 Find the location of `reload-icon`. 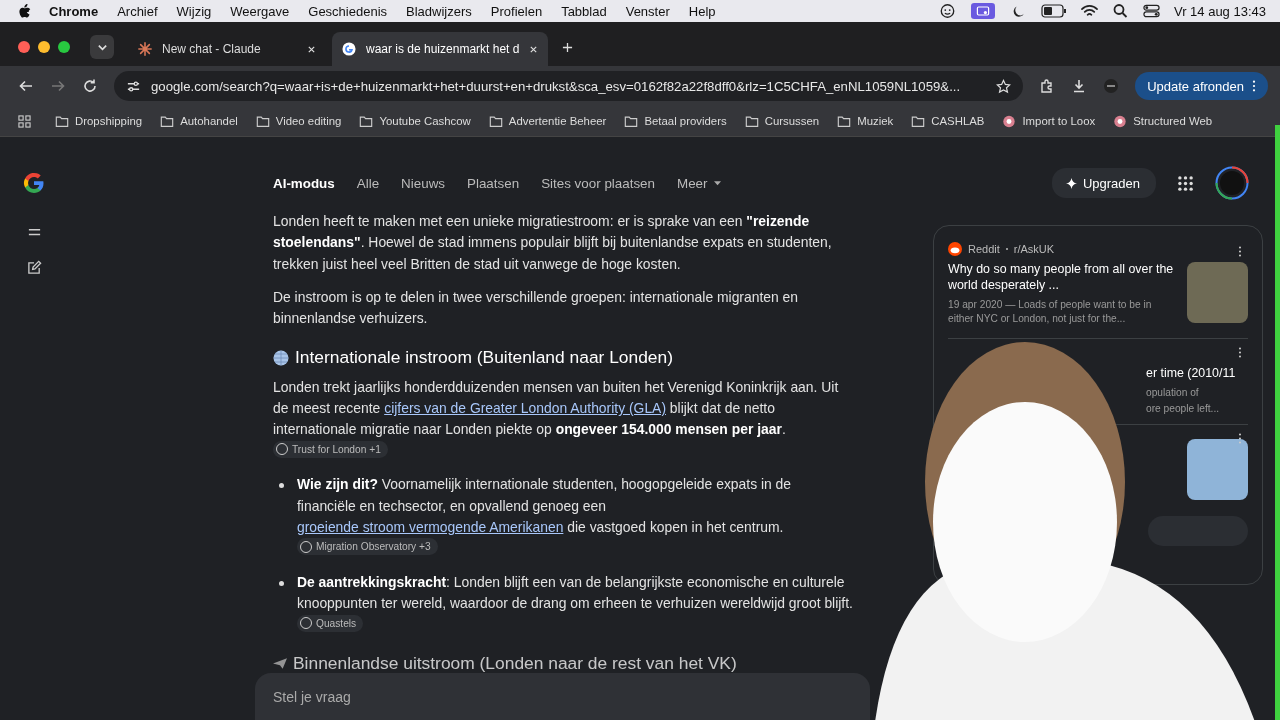

reload-icon is located at coordinates (90, 86).